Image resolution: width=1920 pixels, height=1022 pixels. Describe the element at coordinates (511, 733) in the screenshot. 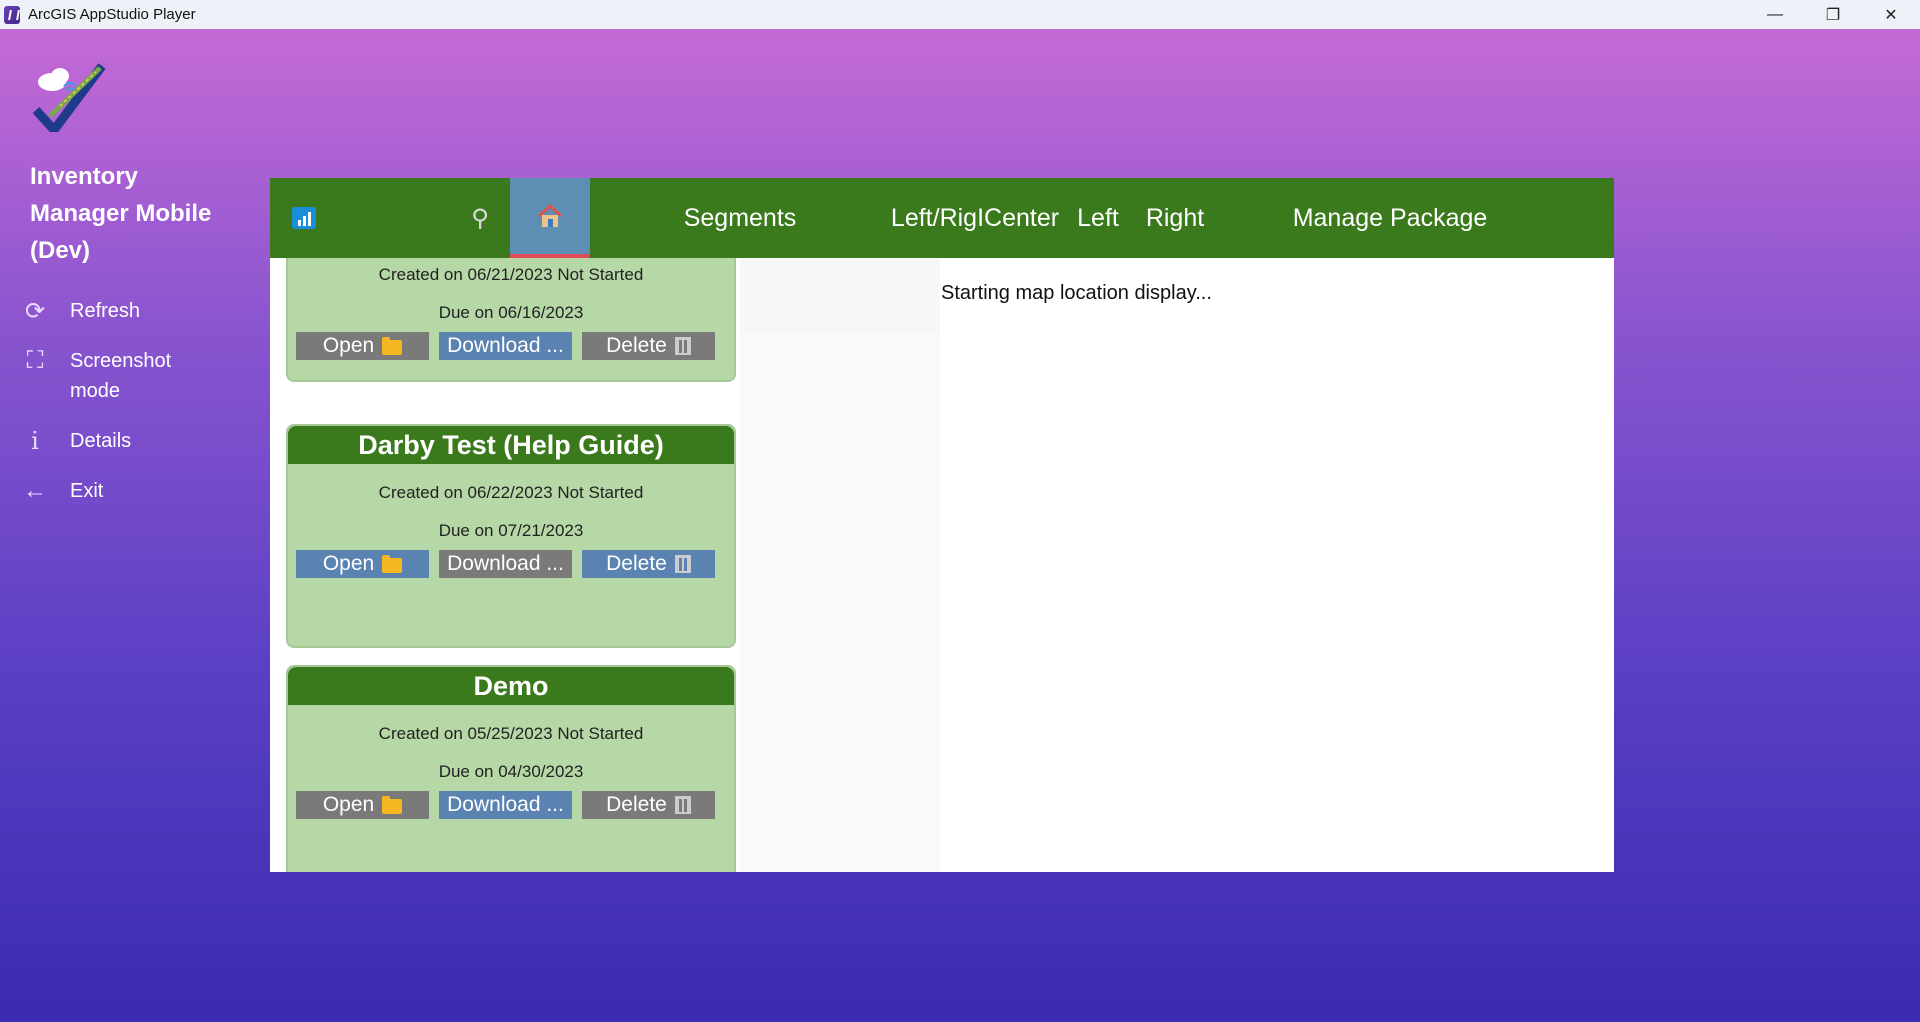

I see `card-created: Created on 05/25/2023 Not Started` at that location.